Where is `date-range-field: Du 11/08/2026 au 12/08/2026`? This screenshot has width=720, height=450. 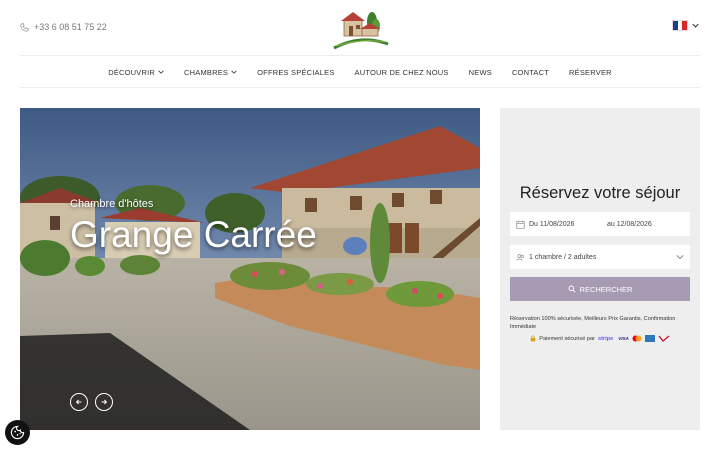
date-range-field: Du 11/08/2026 au 12/08/2026 is located at coordinates (600, 224).